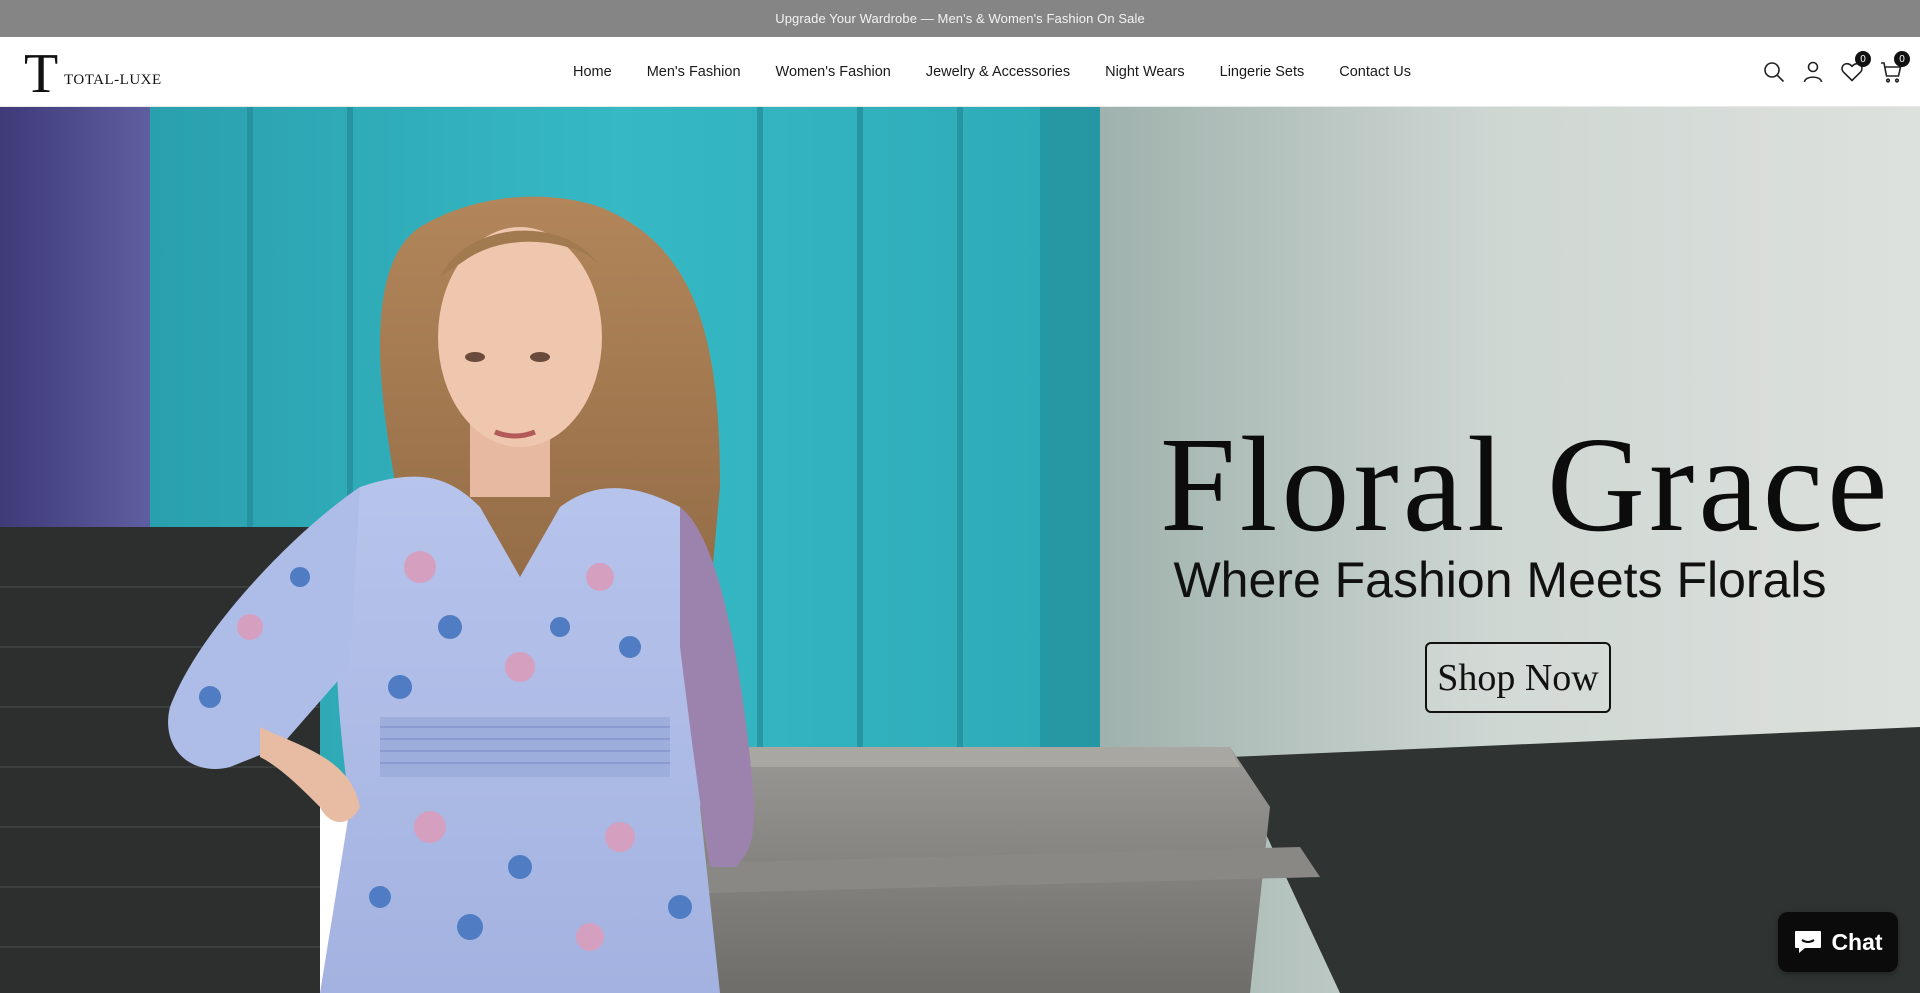 Image resolution: width=1920 pixels, height=993 pixels. I want to click on nav-mens-fashion: Men's Fashion, so click(694, 72).